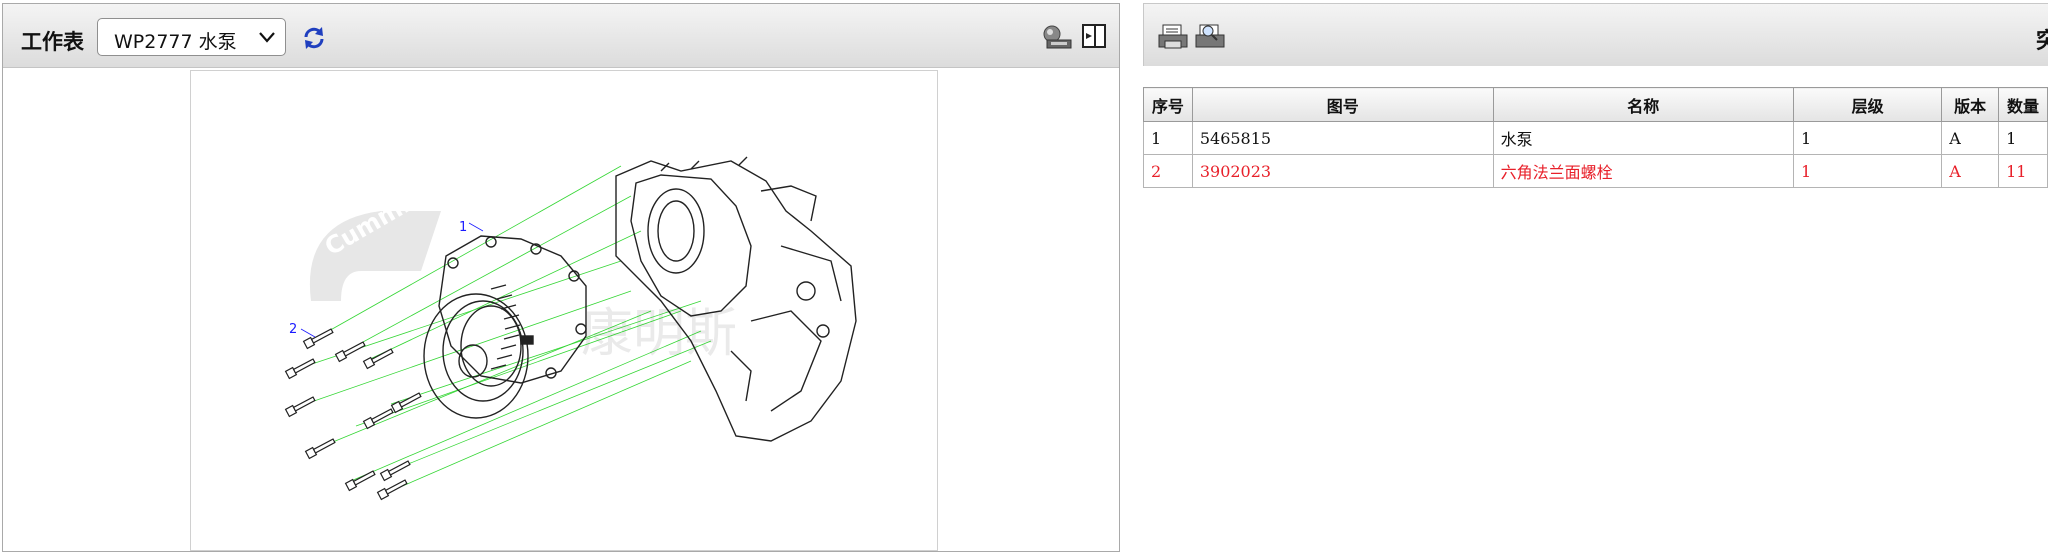 The height and width of the screenshot is (558, 2048). I want to click on cell-seq: 2, so click(1168, 171).